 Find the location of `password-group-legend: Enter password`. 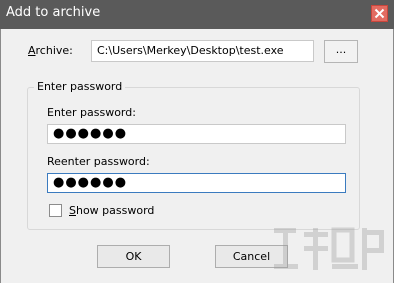

password-group-legend: Enter password is located at coordinates (80, 86).